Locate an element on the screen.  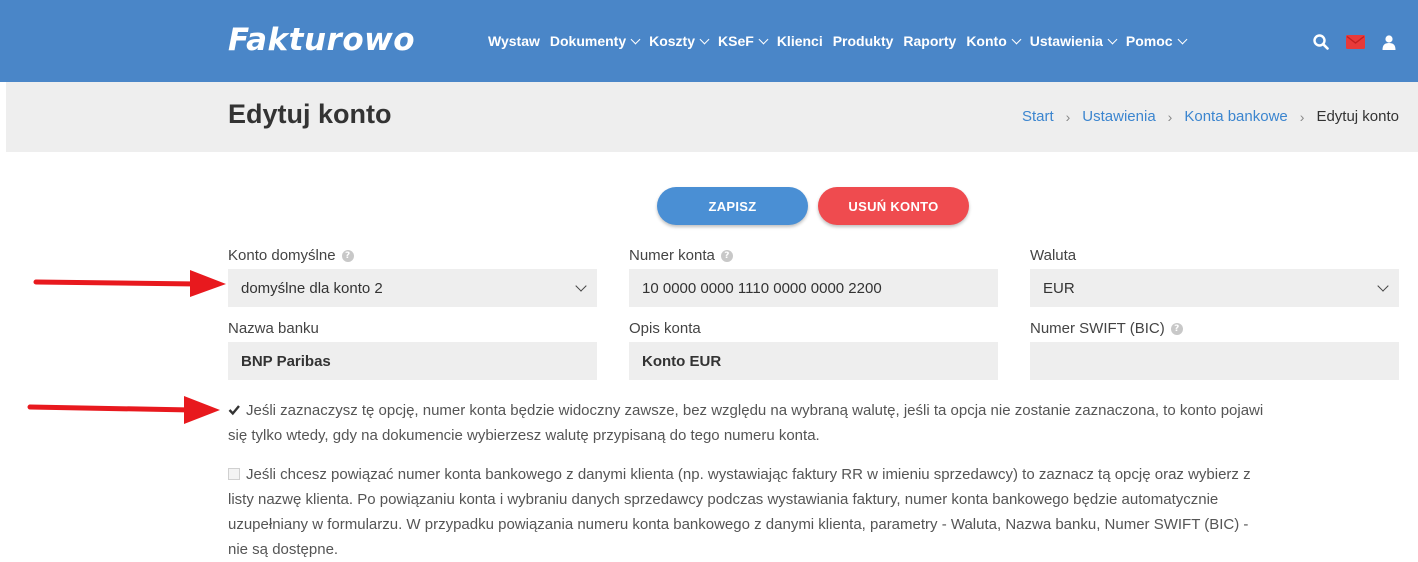
search-icon is located at coordinates (1321, 42).